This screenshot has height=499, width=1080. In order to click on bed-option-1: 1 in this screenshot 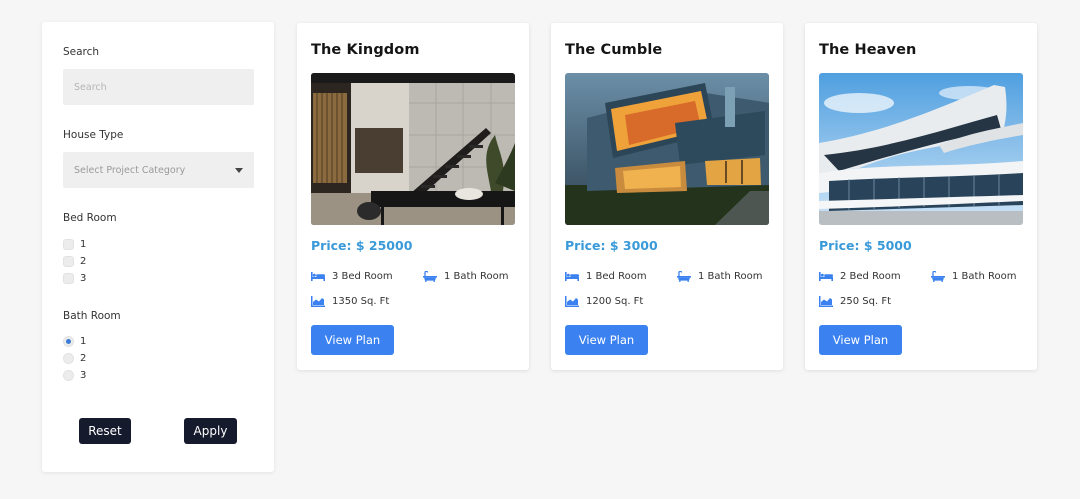, I will do `click(74, 244)`.